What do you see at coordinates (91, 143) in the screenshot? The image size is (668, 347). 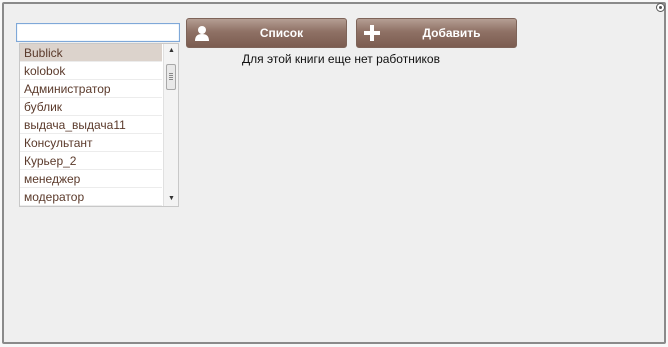 I see `list-item: Консультант` at bounding box center [91, 143].